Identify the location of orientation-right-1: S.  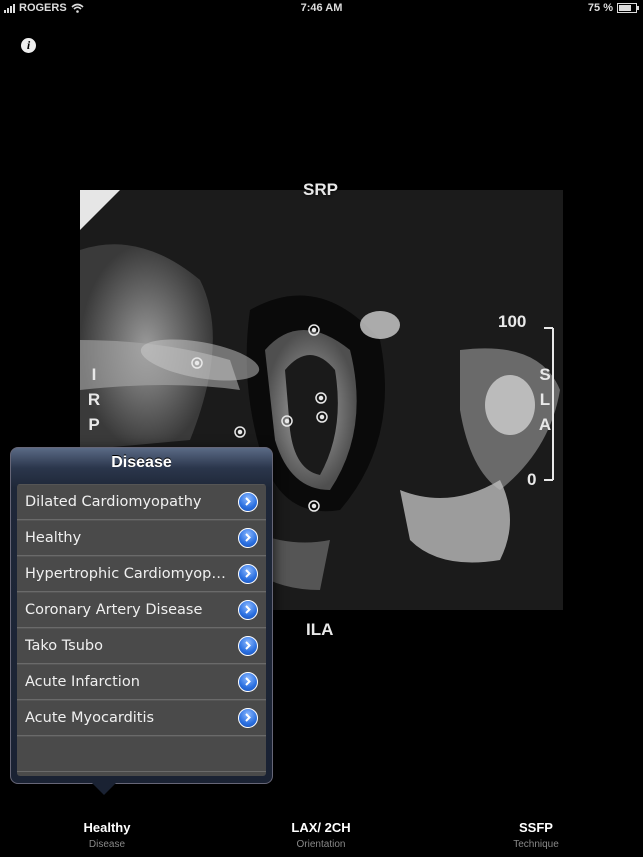
(545, 374).